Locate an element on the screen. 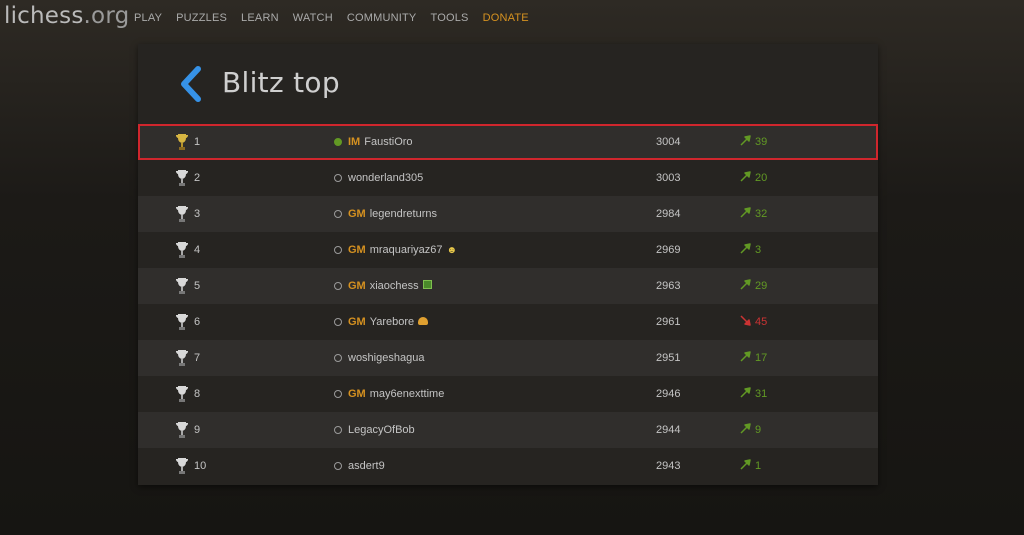 The height and width of the screenshot is (535, 1024). rating-cell: 2963 is located at coordinates (668, 286).